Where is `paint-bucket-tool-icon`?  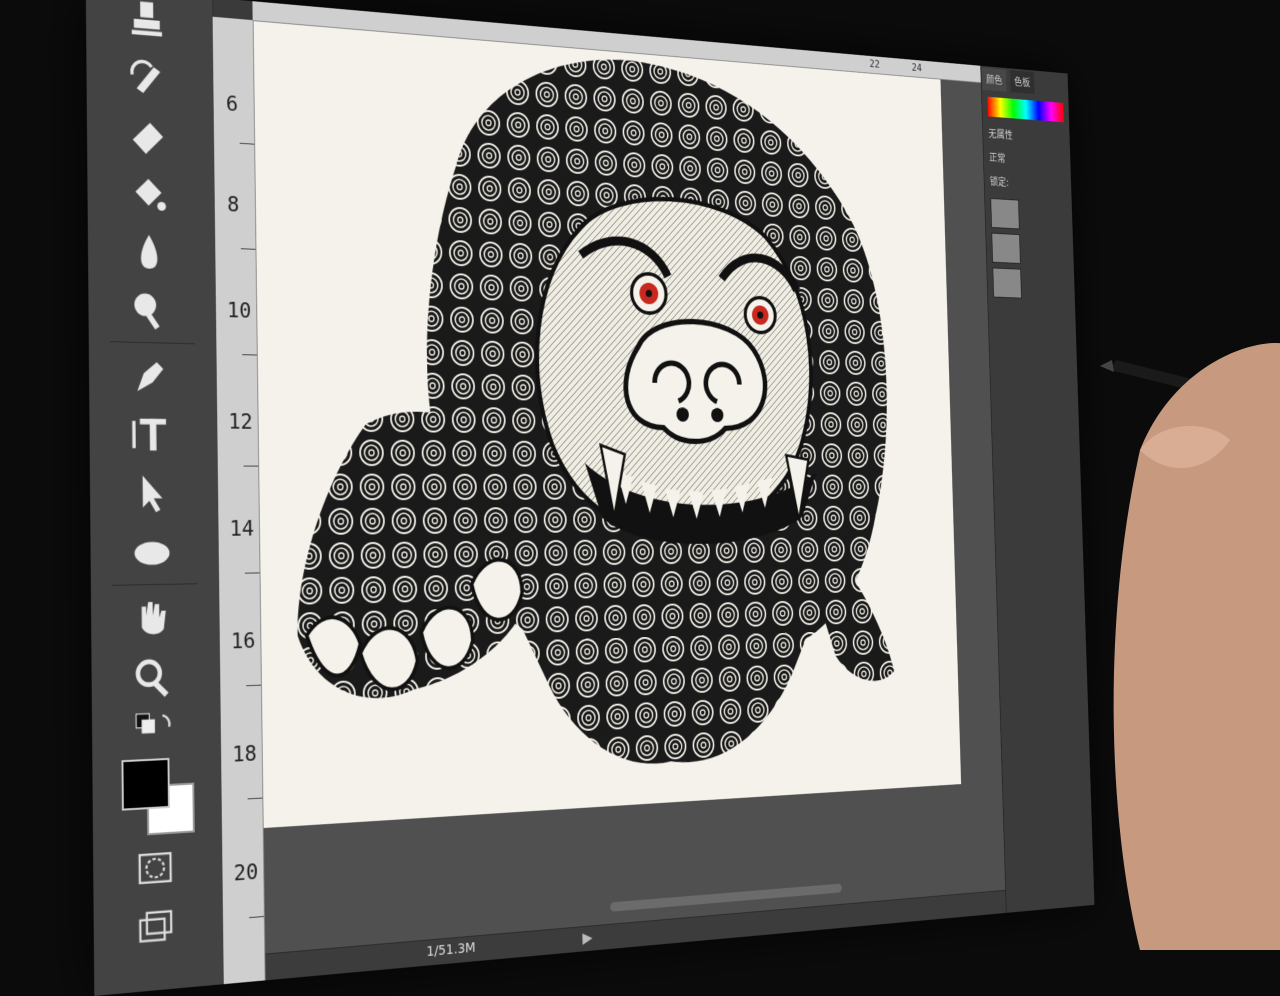
paint-bucket-tool-icon is located at coordinates (150, 195).